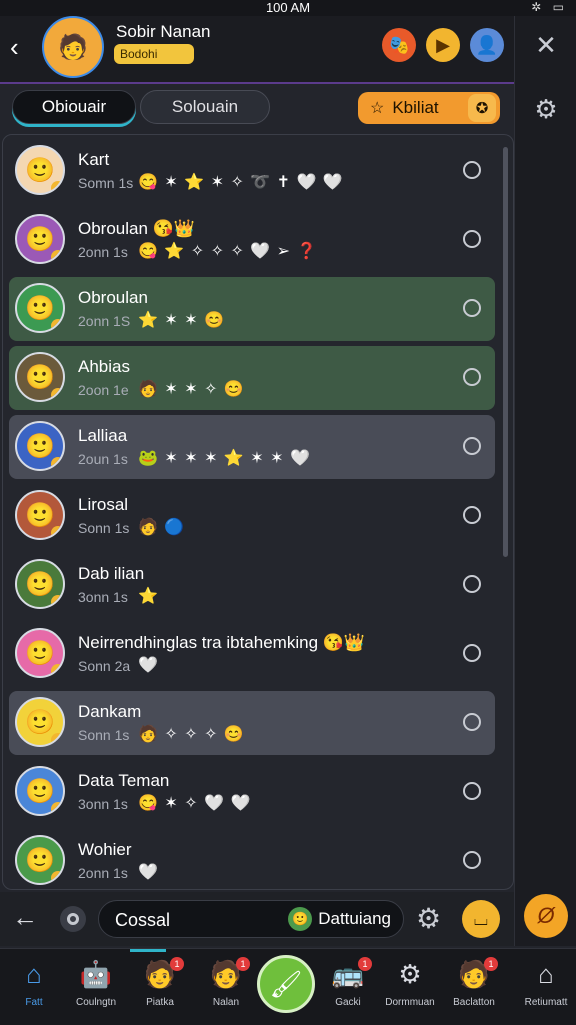 The width and height of the screenshot is (576, 1025). Describe the element at coordinates (443, 45) in the screenshot. I see `play-icon: ▶` at that location.